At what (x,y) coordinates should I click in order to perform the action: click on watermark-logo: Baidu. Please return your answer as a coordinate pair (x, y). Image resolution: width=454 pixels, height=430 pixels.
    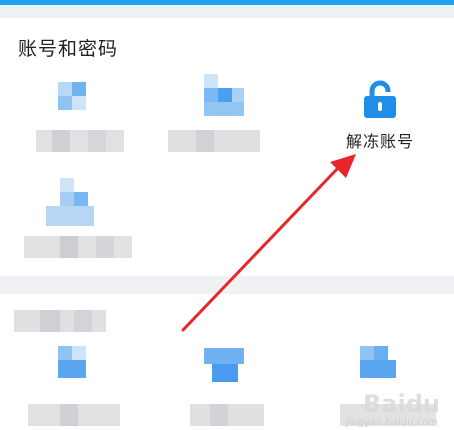
    Looking at the image, I should click on (401, 404).